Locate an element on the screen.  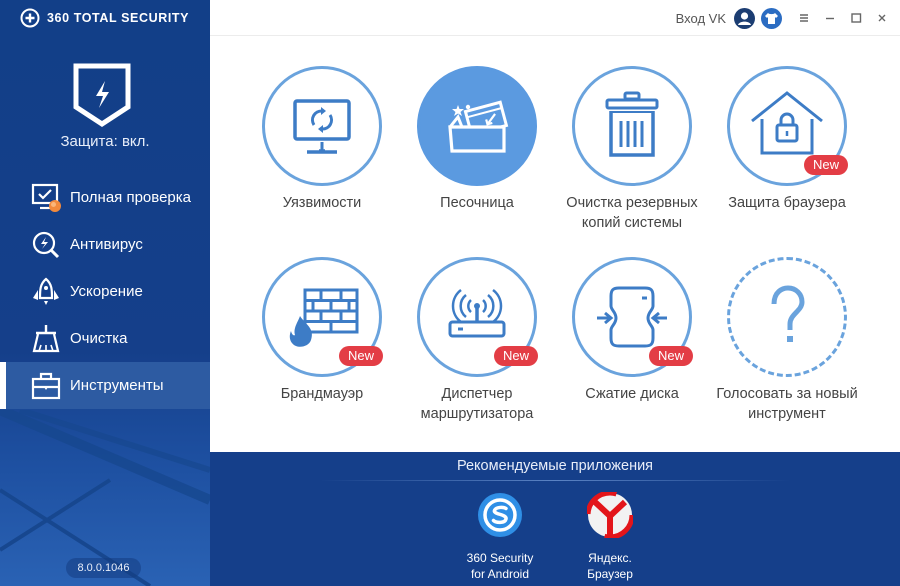
monitor-refresh-icon is located at coordinates (322, 126).